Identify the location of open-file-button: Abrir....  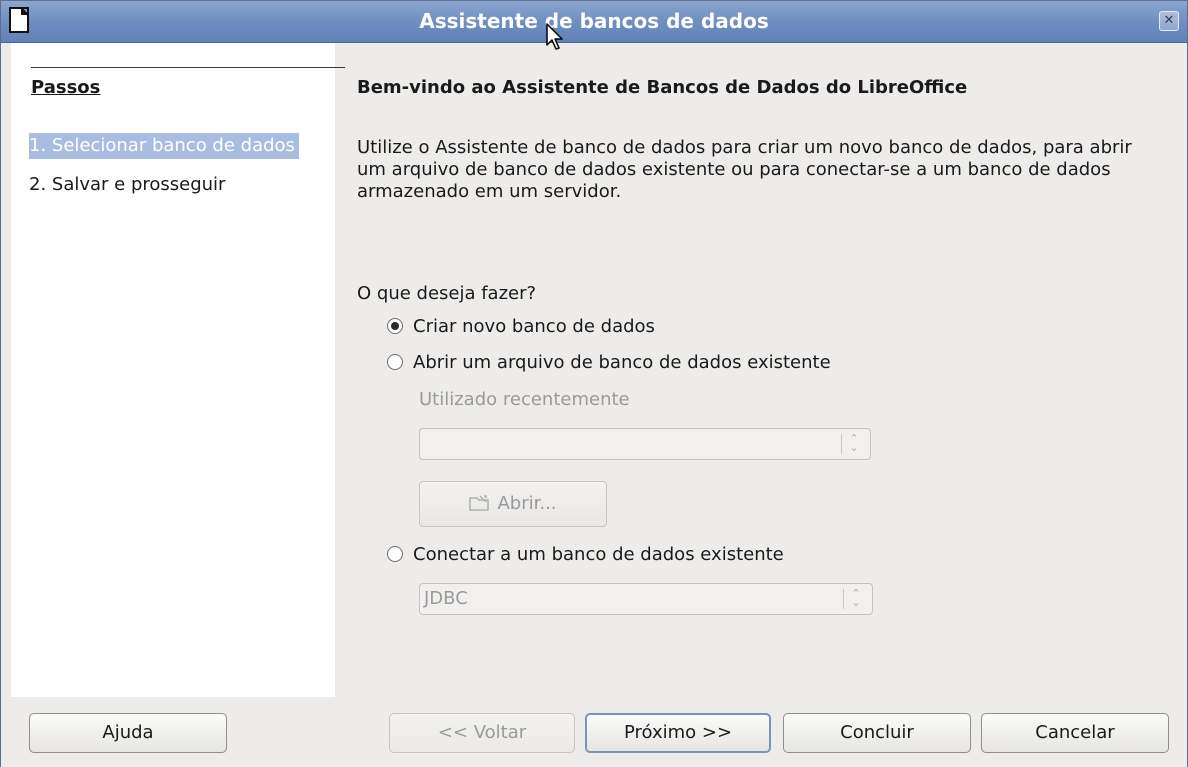
(513, 504).